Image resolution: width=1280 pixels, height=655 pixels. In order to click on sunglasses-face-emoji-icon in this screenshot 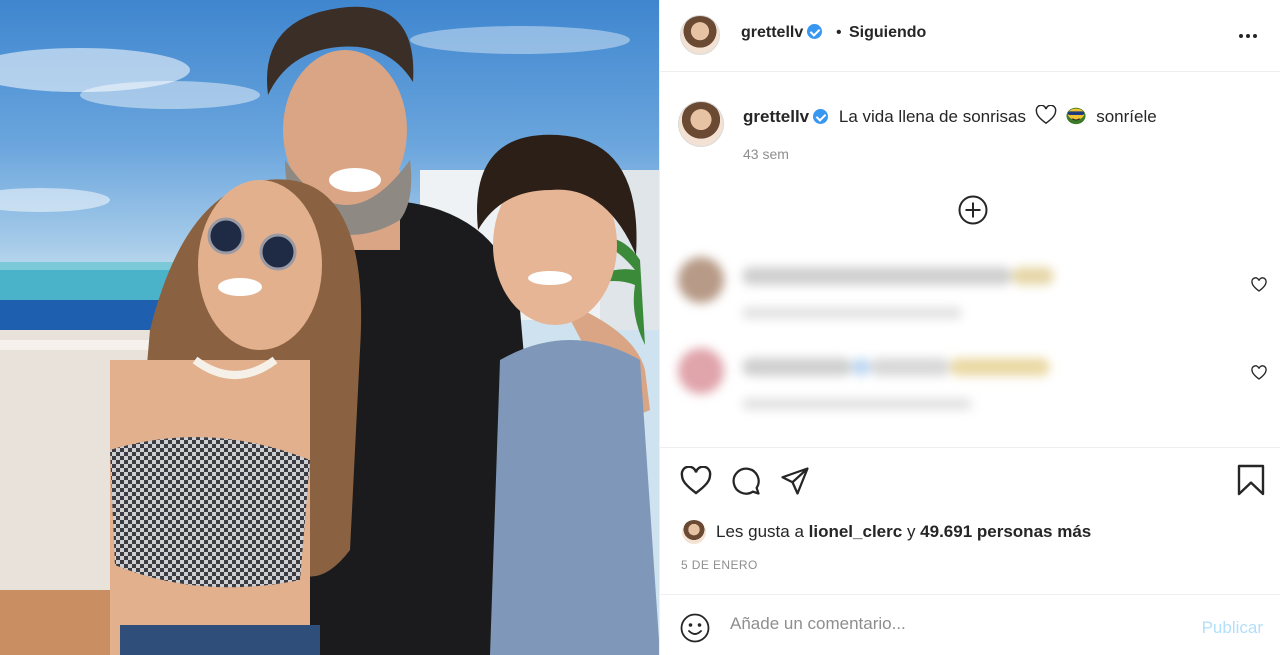, I will do `click(1076, 116)`.